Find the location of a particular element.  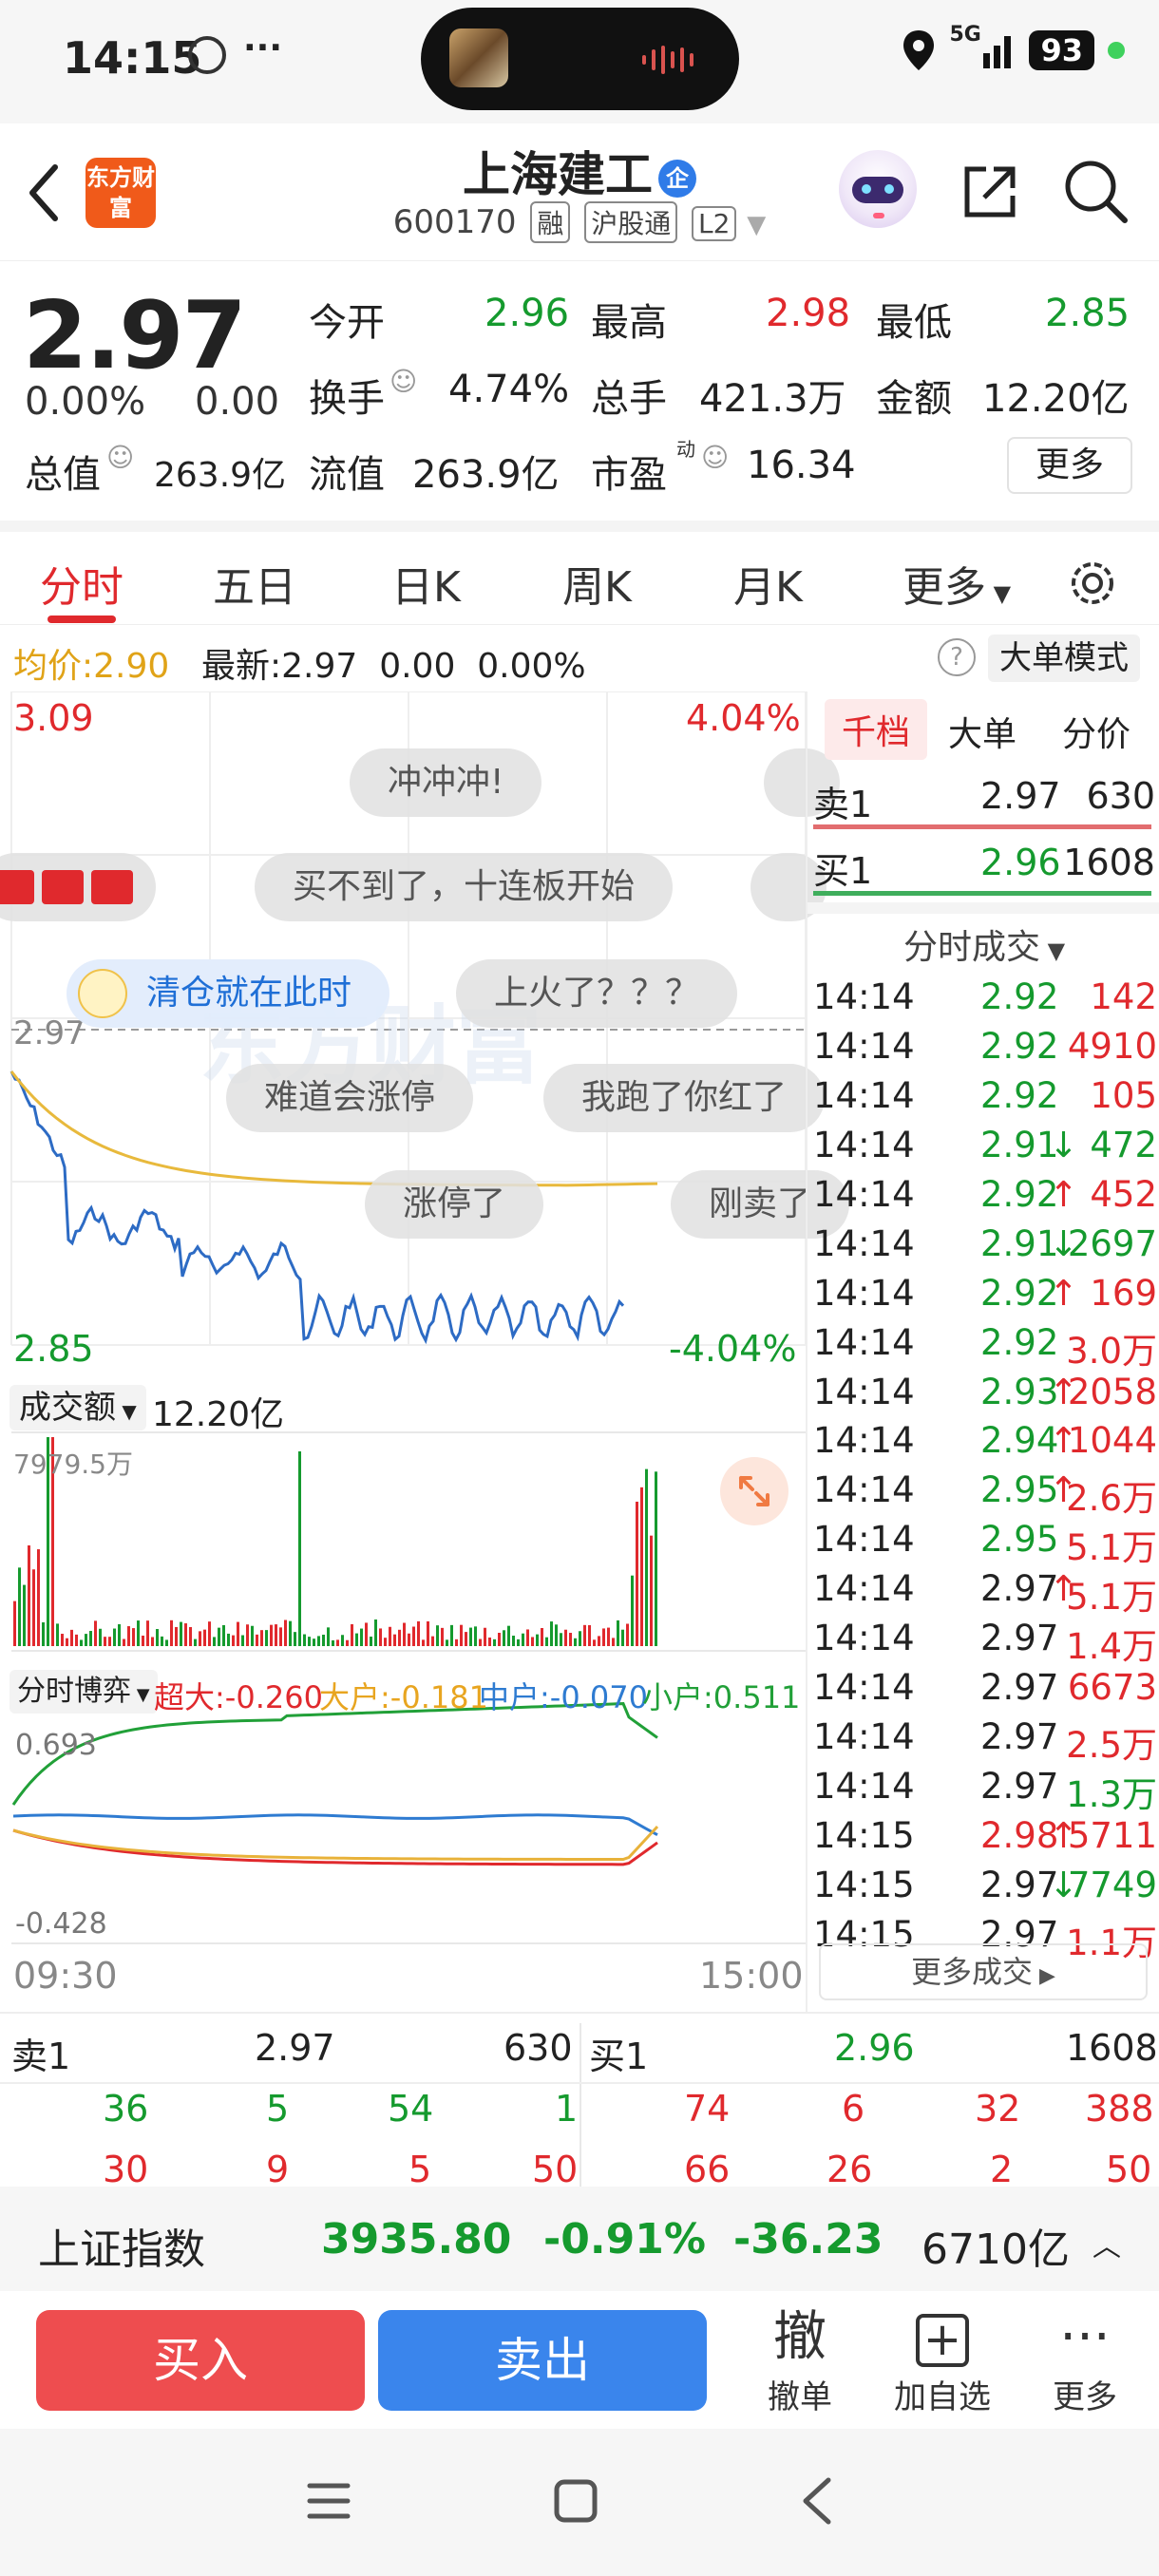

trade-volume: 6673 is located at coordinates (1112, 1688).